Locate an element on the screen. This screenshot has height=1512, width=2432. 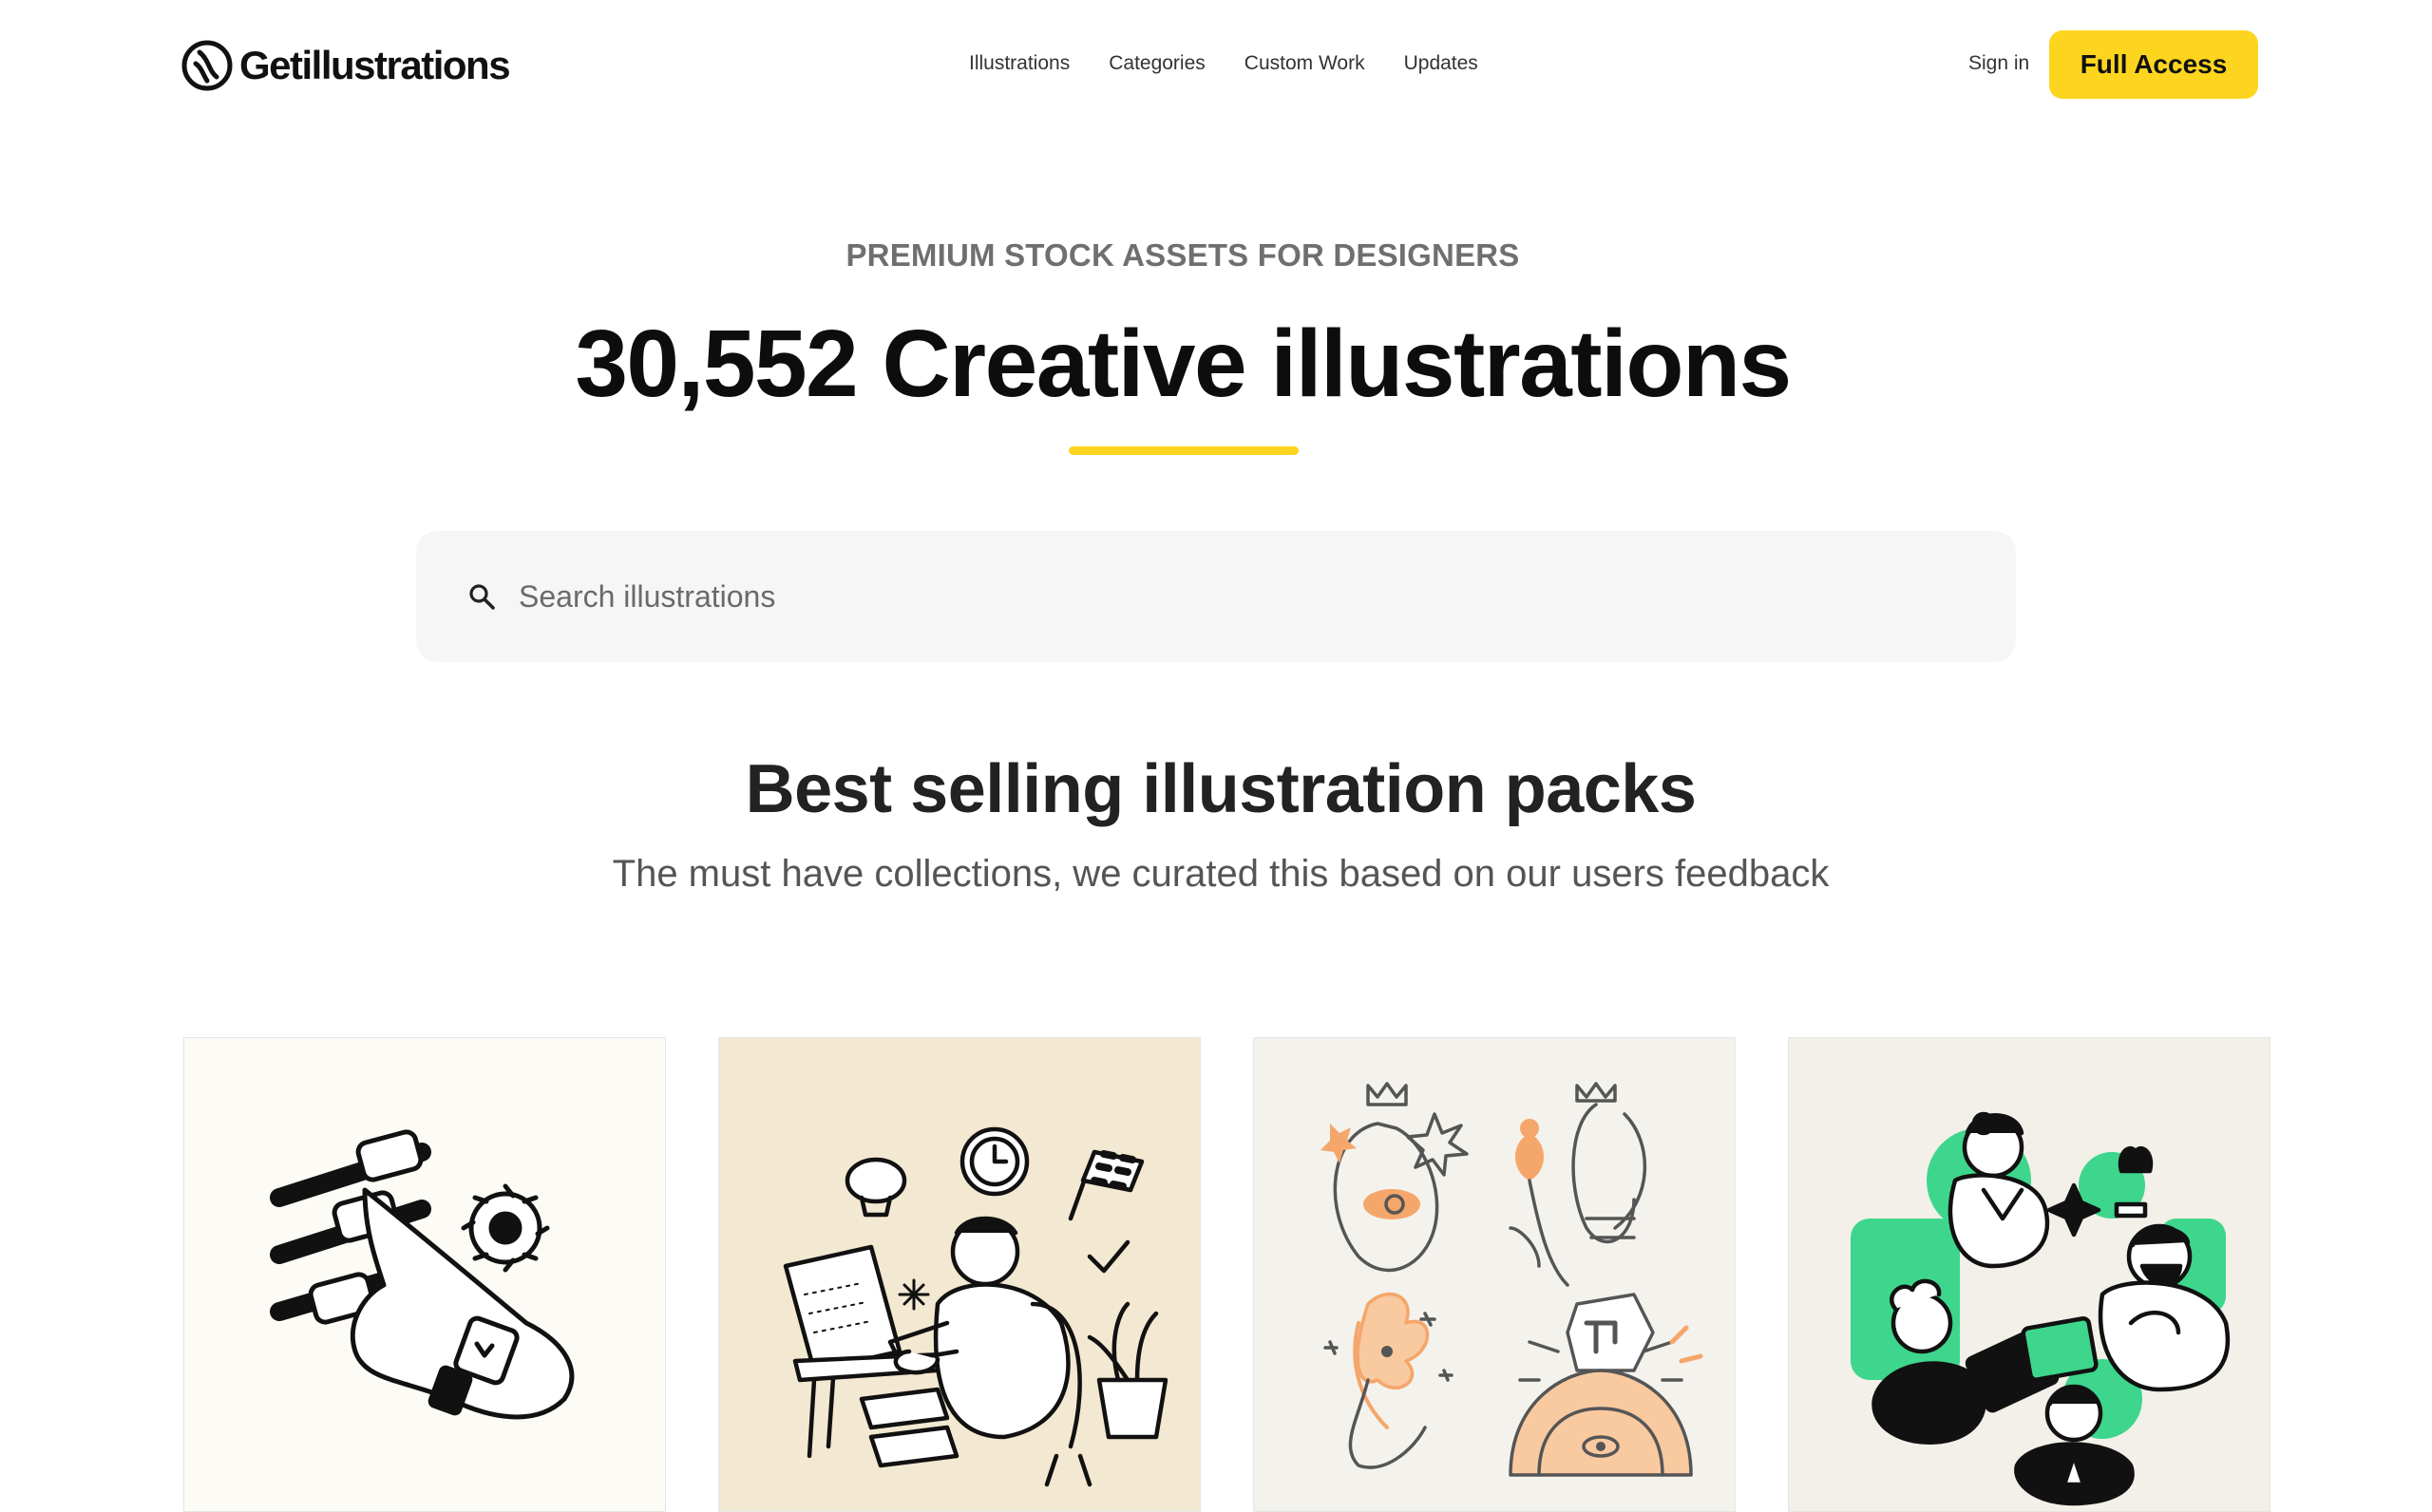
logo-text: Getillustrations is located at coordinates (375, 65).